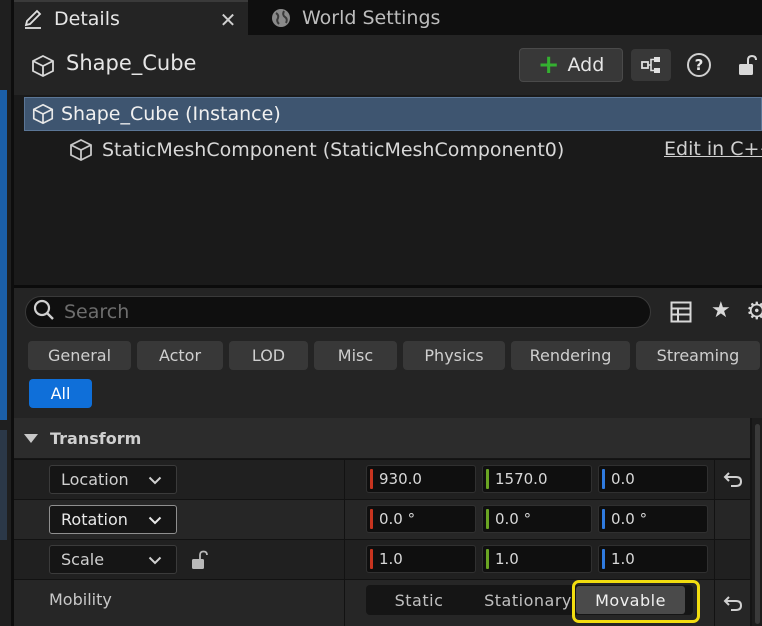  I want to click on mobility-row: Mobility Static Stationary Movable, so click(382, 602).